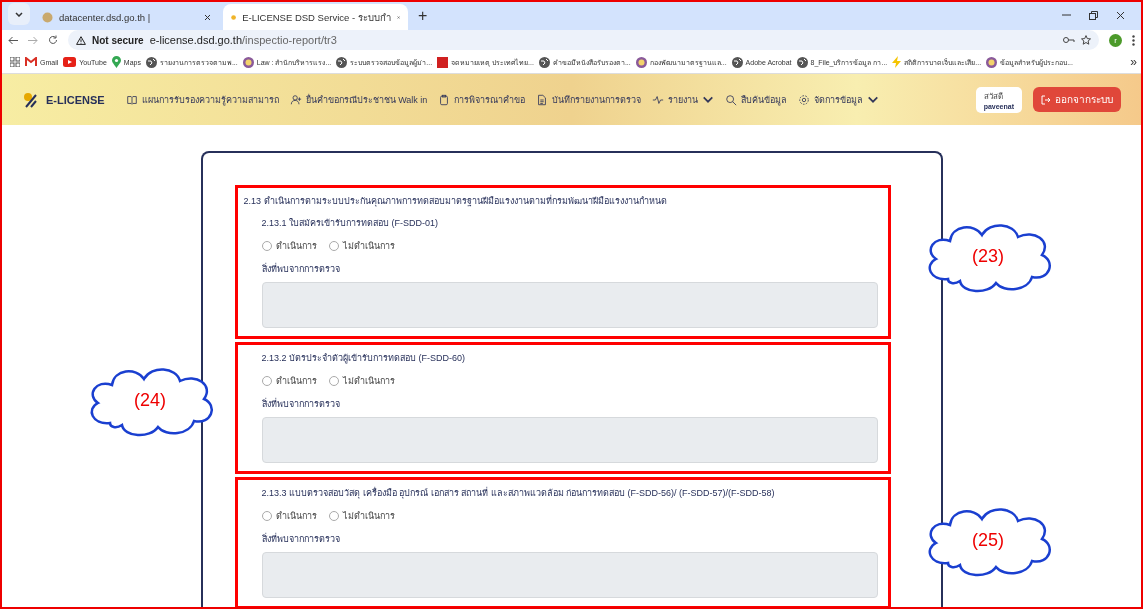  Describe the element at coordinates (731, 99) in the screenshot. I see `search-icon` at that location.